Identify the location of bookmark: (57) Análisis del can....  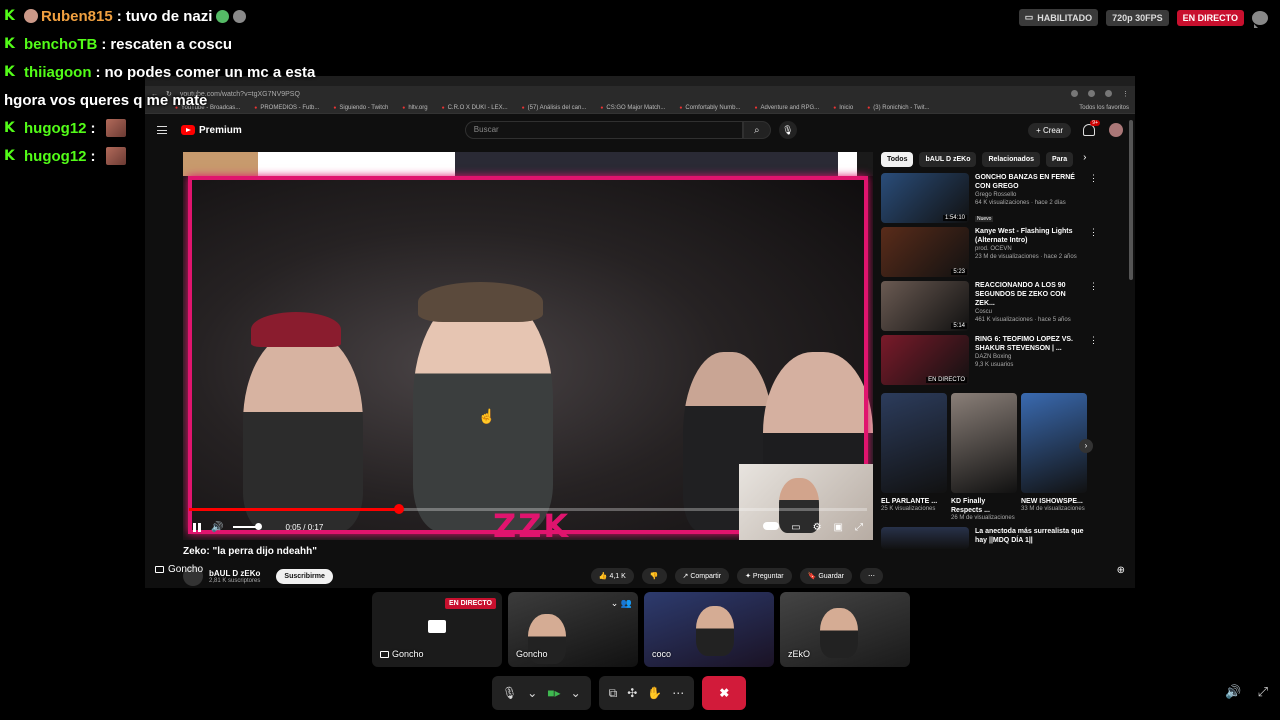
(554, 108).